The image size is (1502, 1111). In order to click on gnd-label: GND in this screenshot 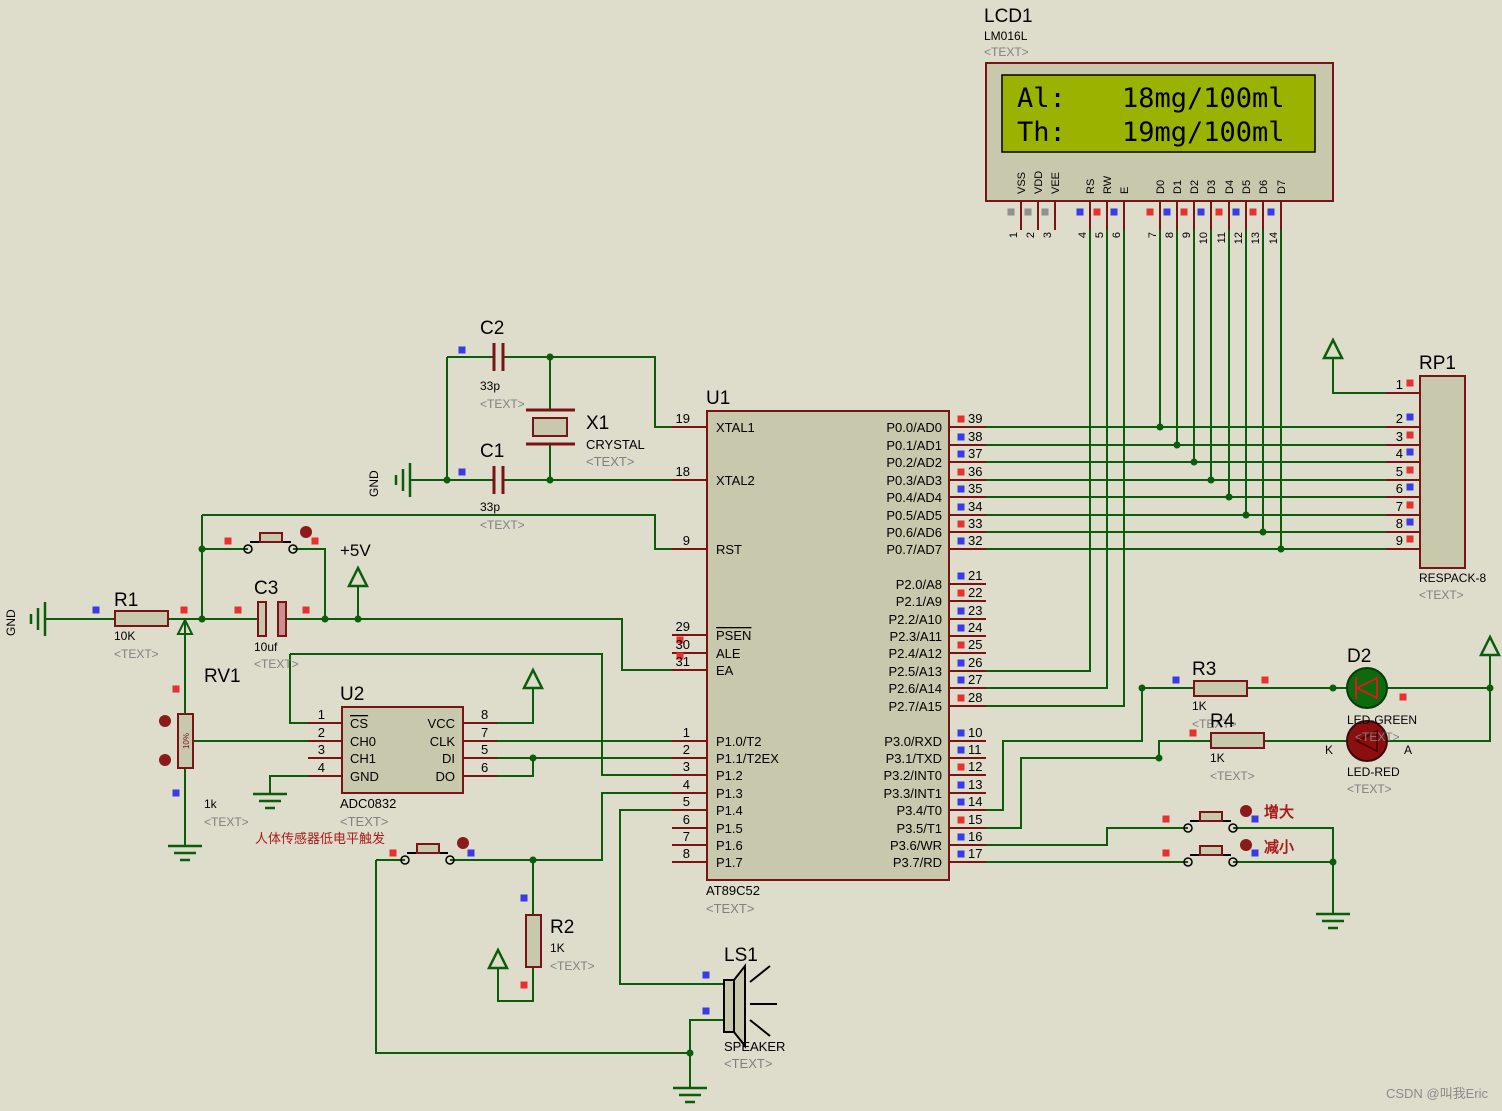, I will do `click(11, 622)`.